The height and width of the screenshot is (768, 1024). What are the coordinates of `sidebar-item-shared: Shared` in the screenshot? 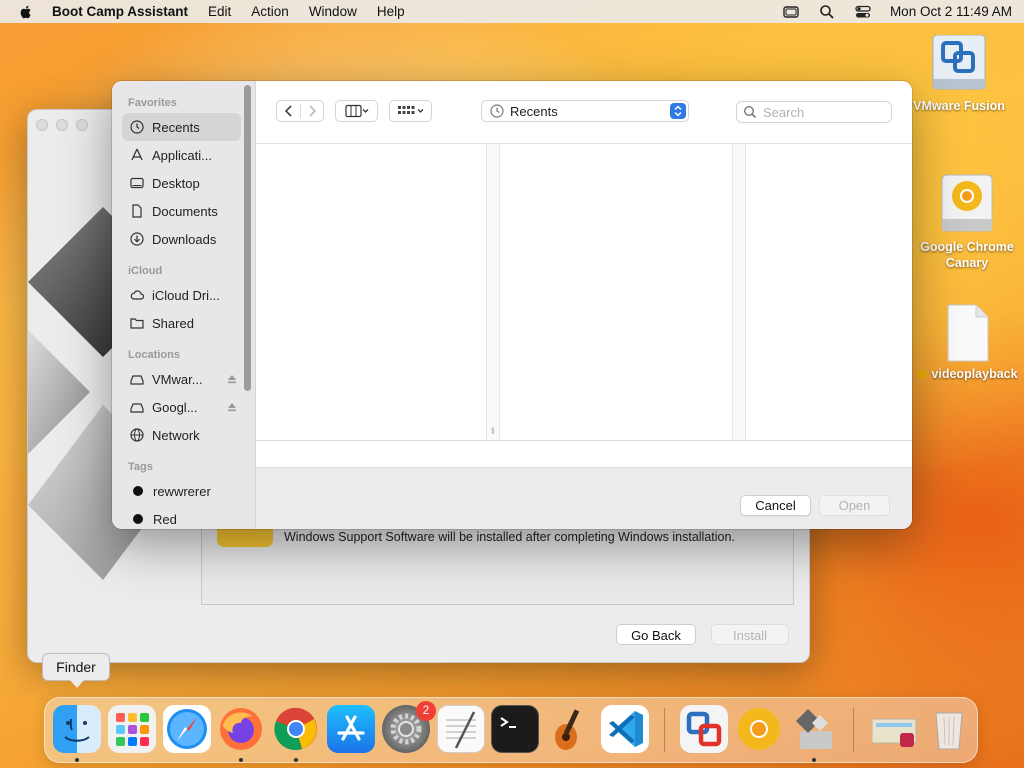 It's located at (181, 323).